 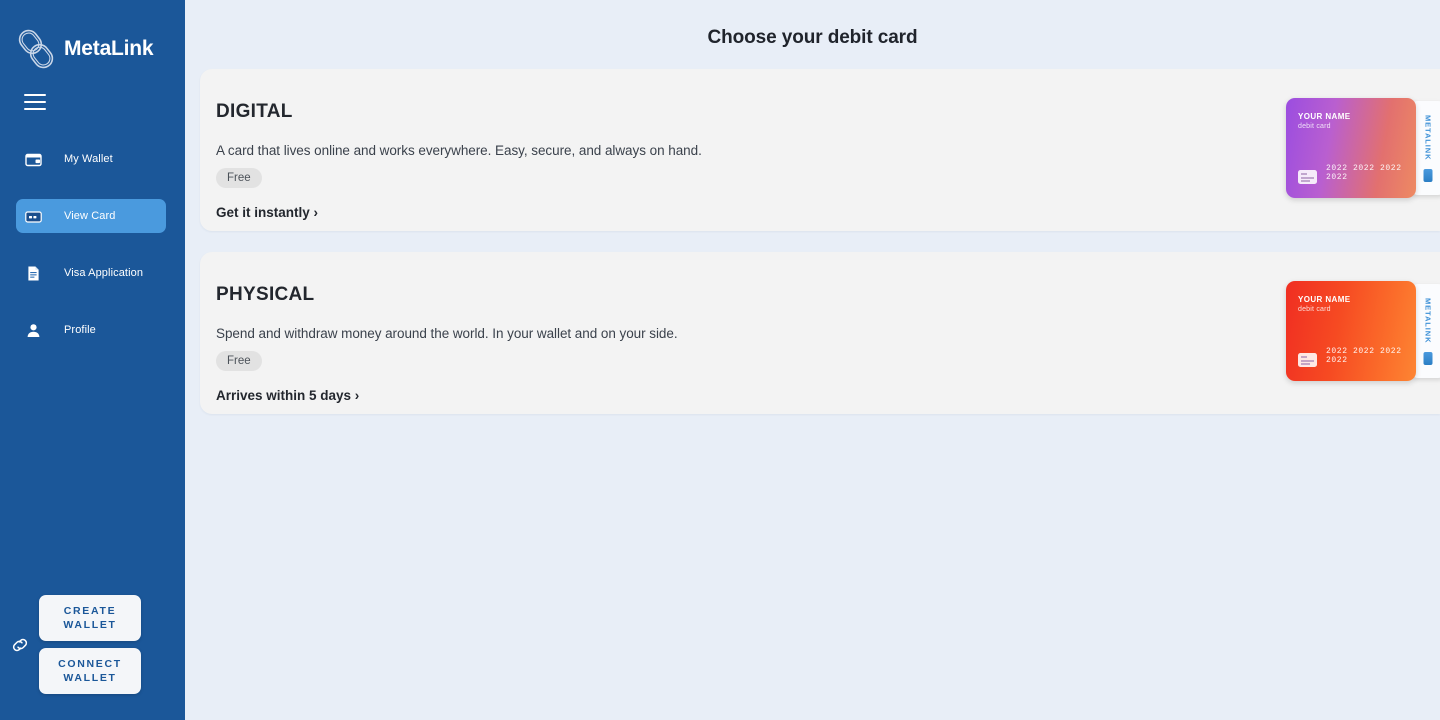 I want to click on connect-wallet-button: CONNECT WALLET, so click(x=90, y=671).